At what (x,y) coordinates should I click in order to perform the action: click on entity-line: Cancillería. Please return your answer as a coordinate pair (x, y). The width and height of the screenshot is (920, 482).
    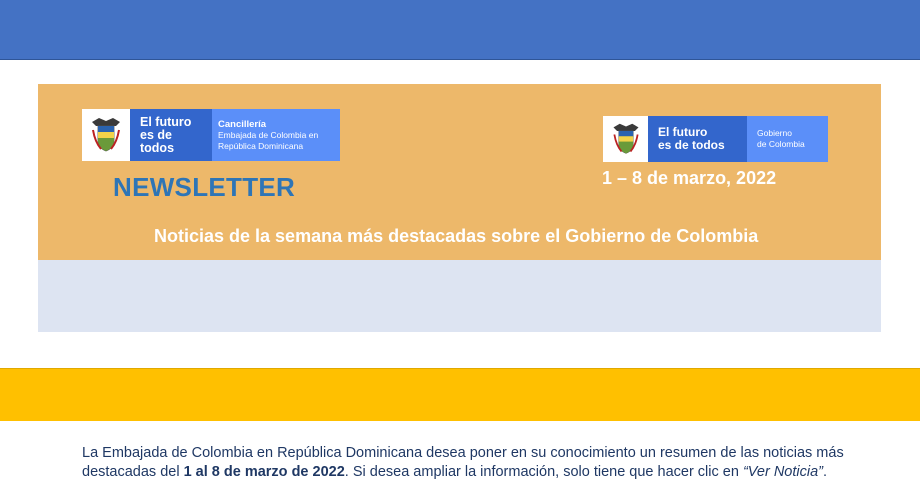
    Looking at the image, I should click on (242, 124).